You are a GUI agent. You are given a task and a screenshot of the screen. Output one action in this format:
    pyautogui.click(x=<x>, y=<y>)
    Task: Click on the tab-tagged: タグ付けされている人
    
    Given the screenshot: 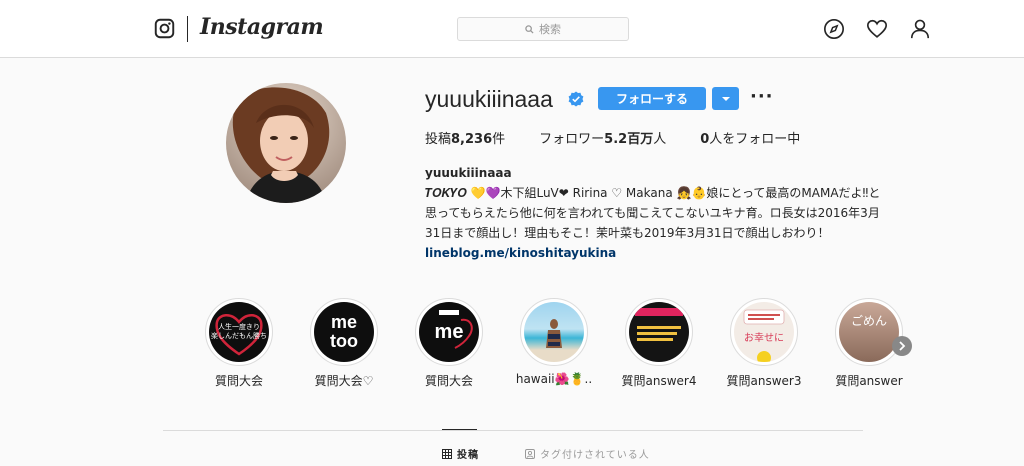 What is the action you would take?
    pyautogui.click(x=587, y=453)
    